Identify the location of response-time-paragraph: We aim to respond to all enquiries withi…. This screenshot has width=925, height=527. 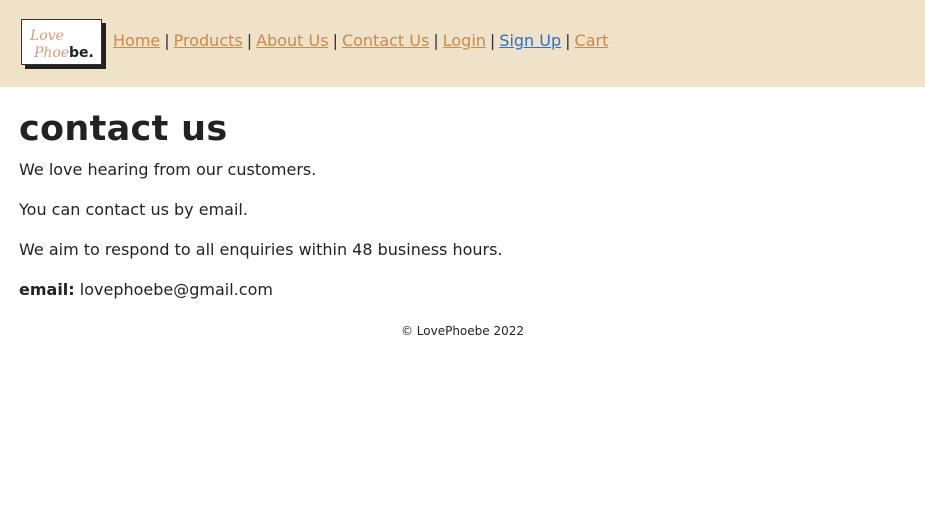
(261, 249).